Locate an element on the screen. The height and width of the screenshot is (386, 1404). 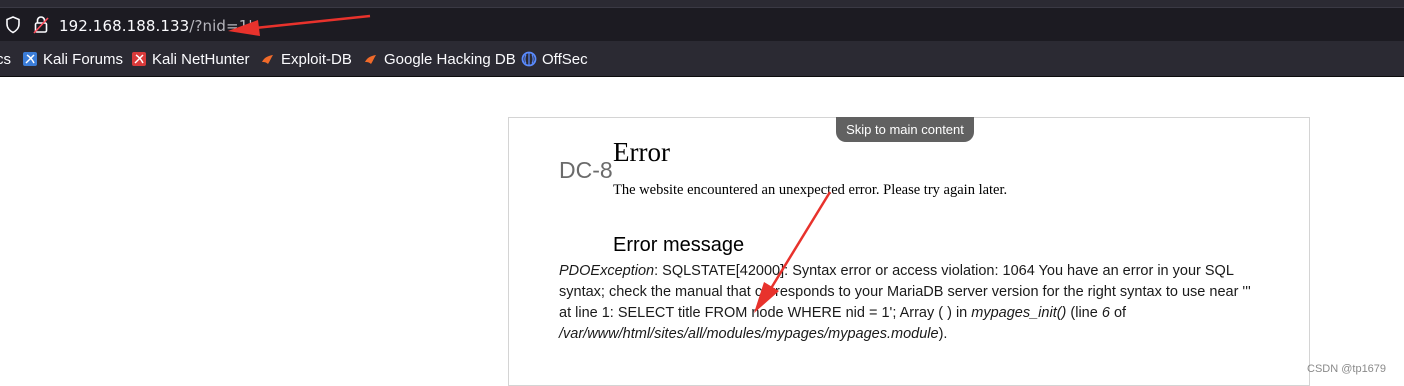
error-message-heading: Error message is located at coordinates (679, 245).